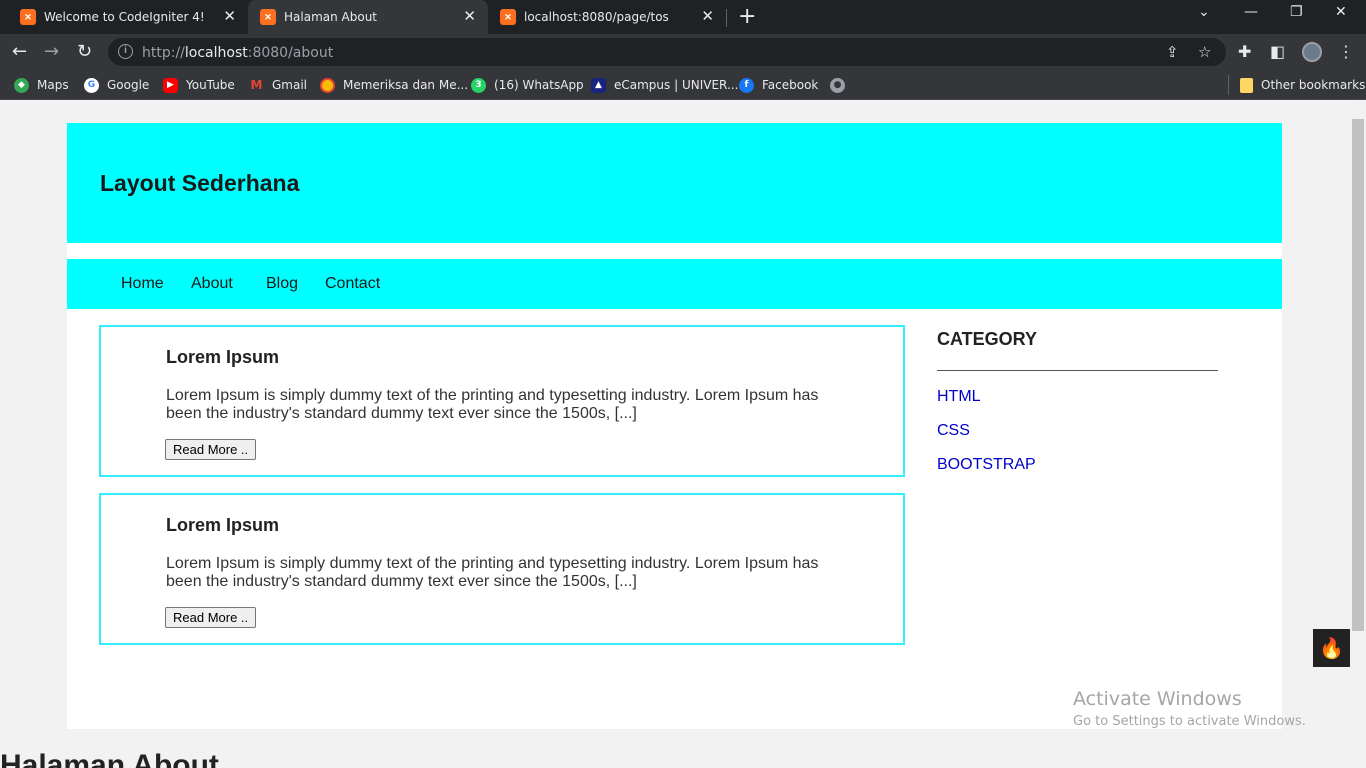 The width and height of the screenshot is (1366, 768). What do you see at coordinates (1228, 85) in the screenshot?
I see `bookmarks-divider` at bounding box center [1228, 85].